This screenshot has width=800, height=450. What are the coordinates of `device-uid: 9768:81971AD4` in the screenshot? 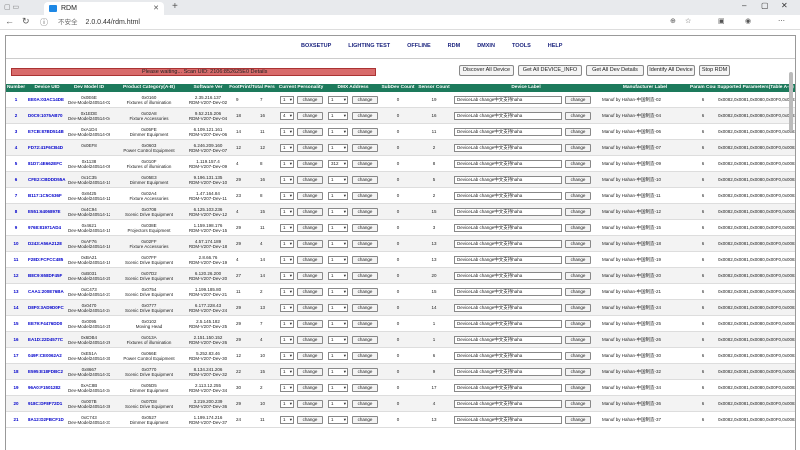 It's located at (47, 228).